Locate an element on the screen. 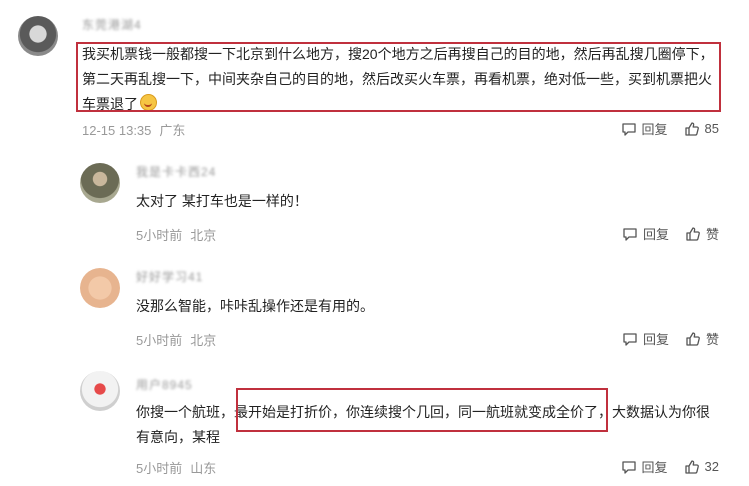 The height and width of the screenshot is (486, 749). like-button: 32 is located at coordinates (701, 467).